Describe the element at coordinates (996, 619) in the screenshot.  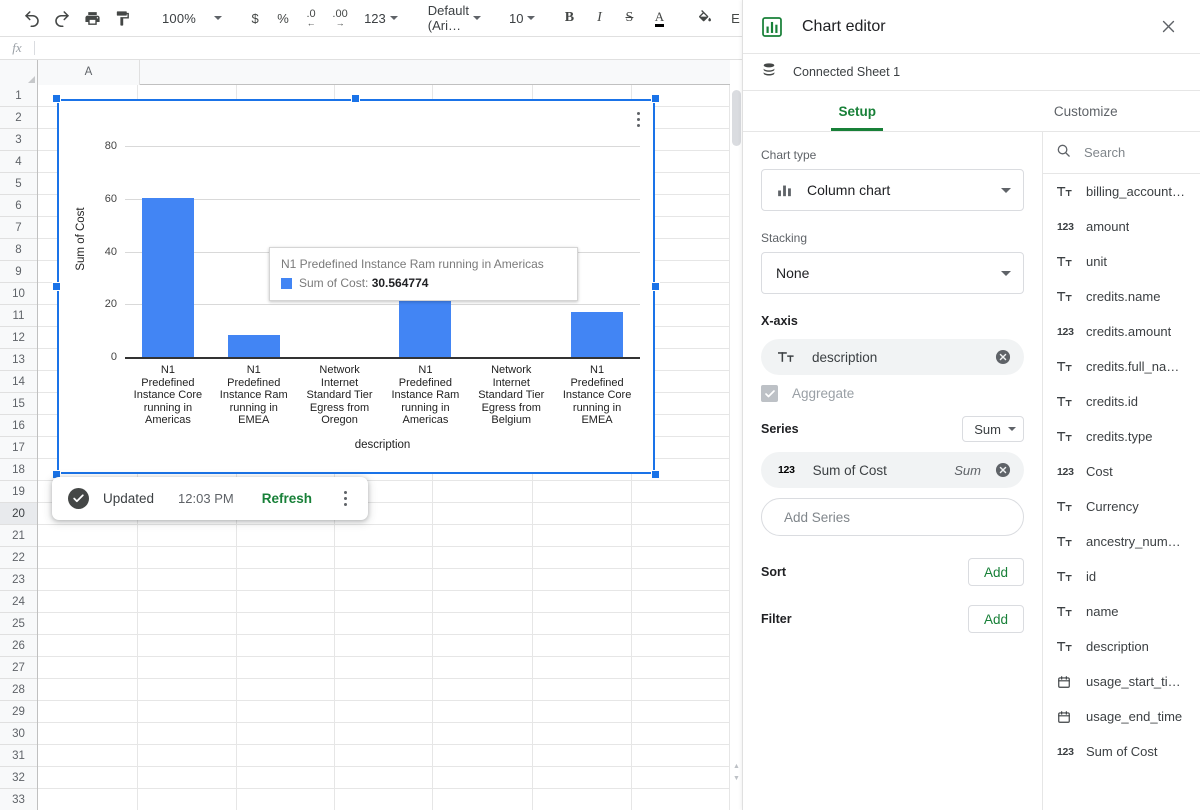
I see `filter-add-button: Add` at that location.